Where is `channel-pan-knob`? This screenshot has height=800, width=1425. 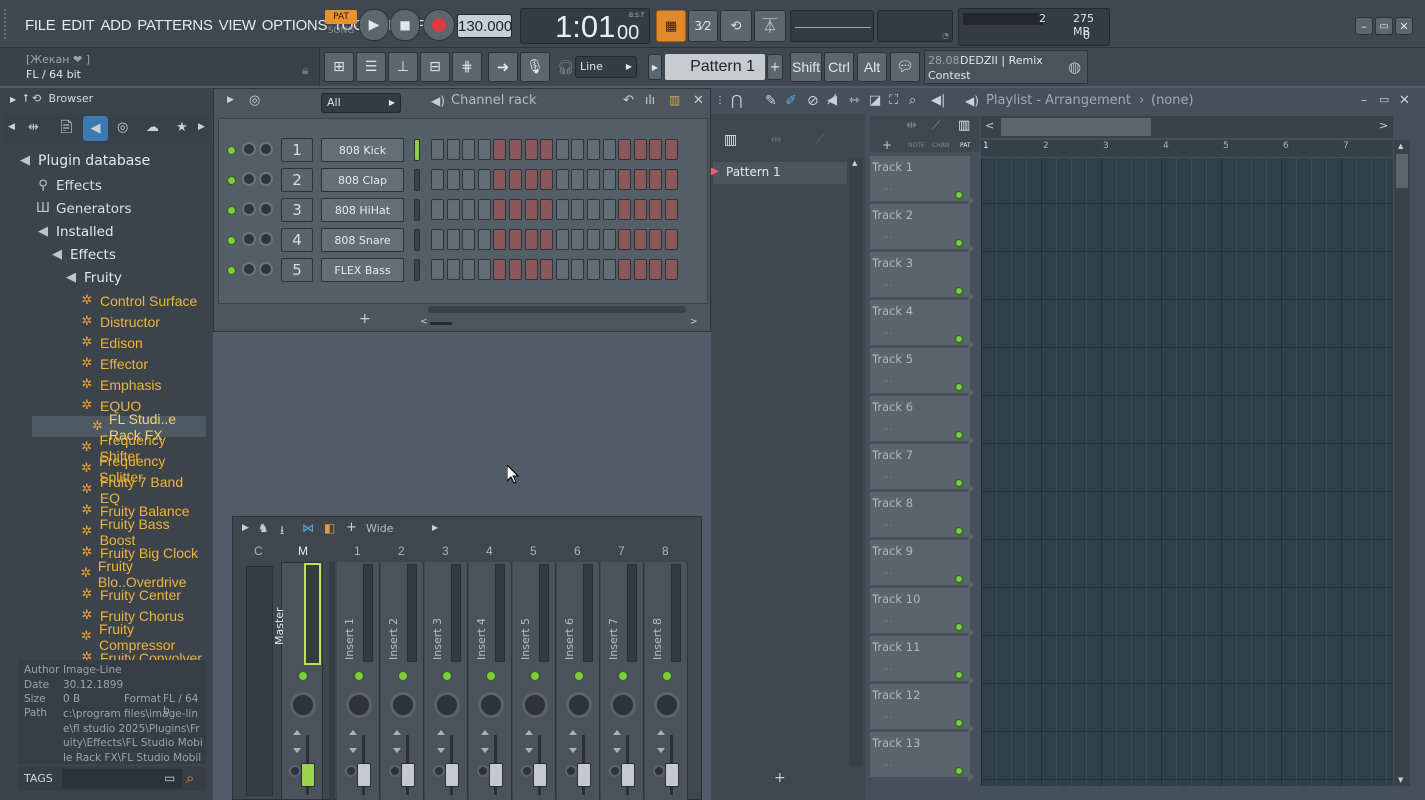
channel-pan-knob is located at coordinates (266, 269).